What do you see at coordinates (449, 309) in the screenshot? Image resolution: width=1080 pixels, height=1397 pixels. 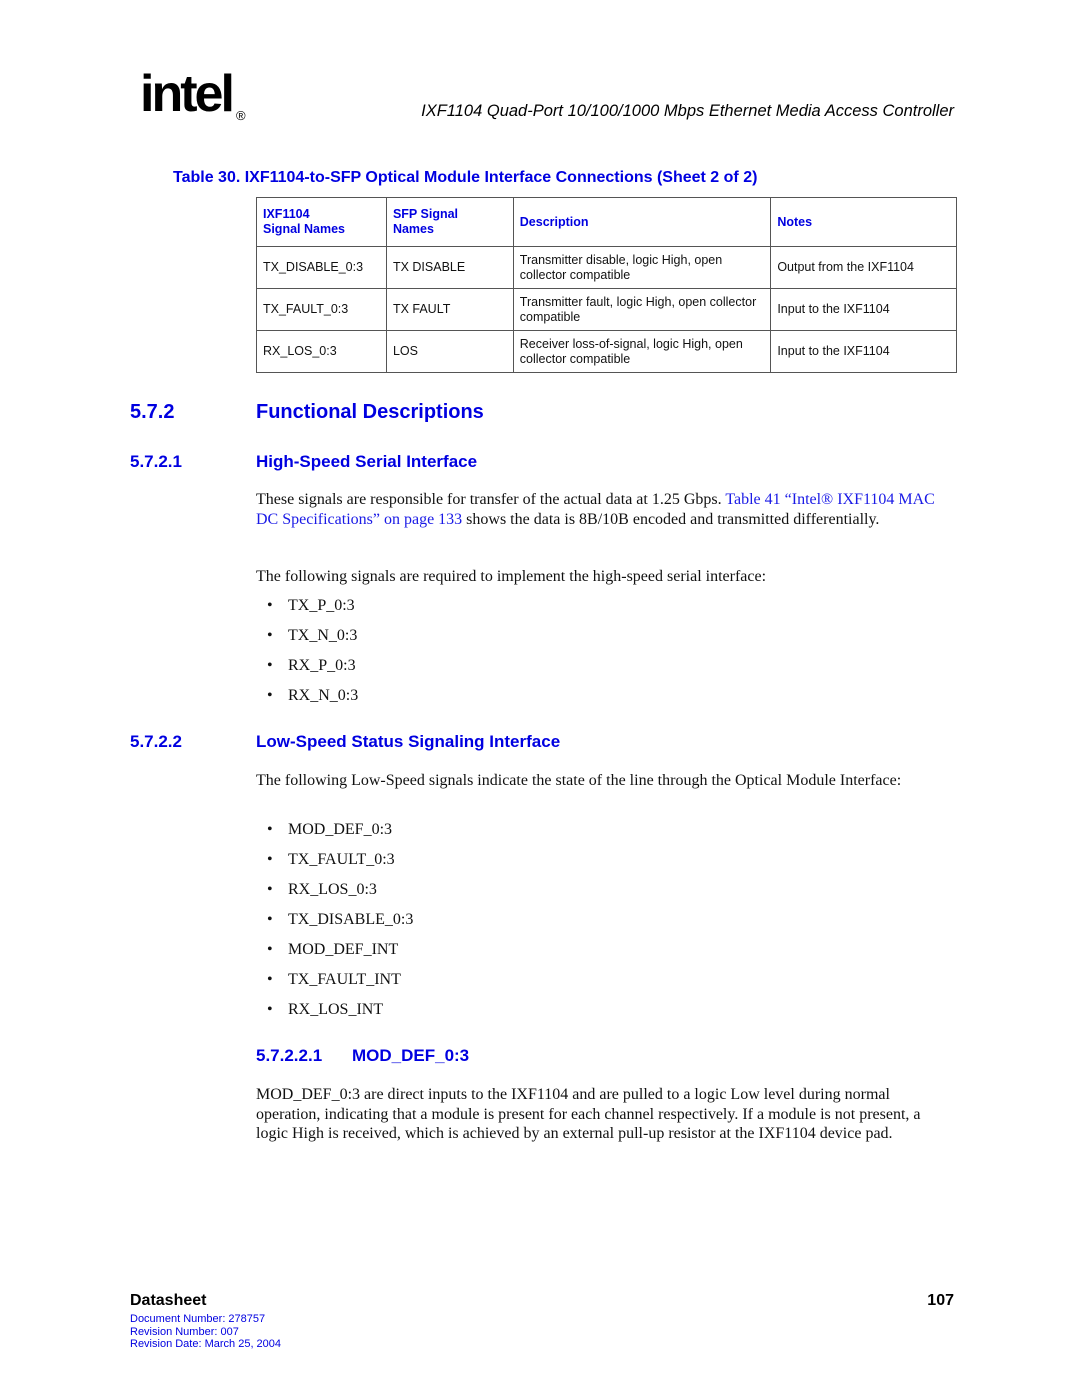 I see `cell-sfp-signal: TX FAULT` at bounding box center [449, 309].